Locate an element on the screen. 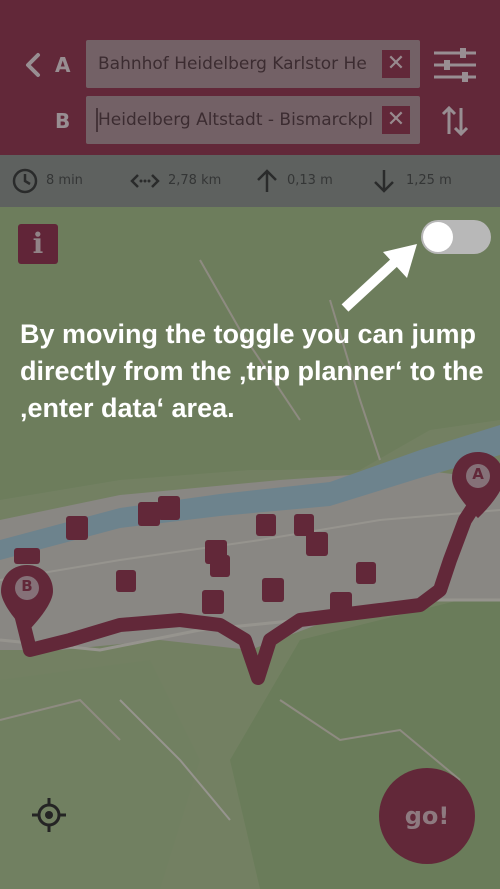 Image resolution: width=500 pixels, height=889 pixels. pointer-arrow-icon is located at coordinates (379, 278).